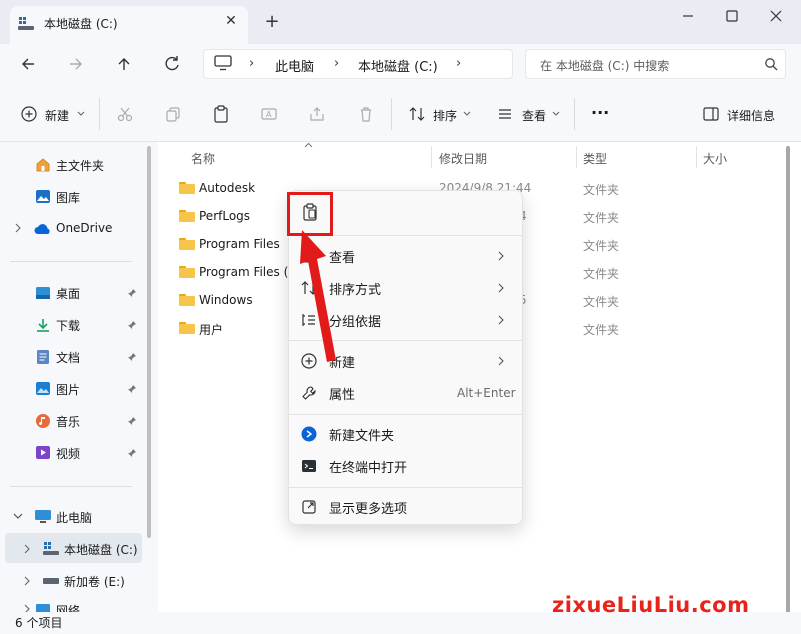  Describe the element at coordinates (68, 357) in the screenshot. I see `nav-item-documents: 文档` at that location.